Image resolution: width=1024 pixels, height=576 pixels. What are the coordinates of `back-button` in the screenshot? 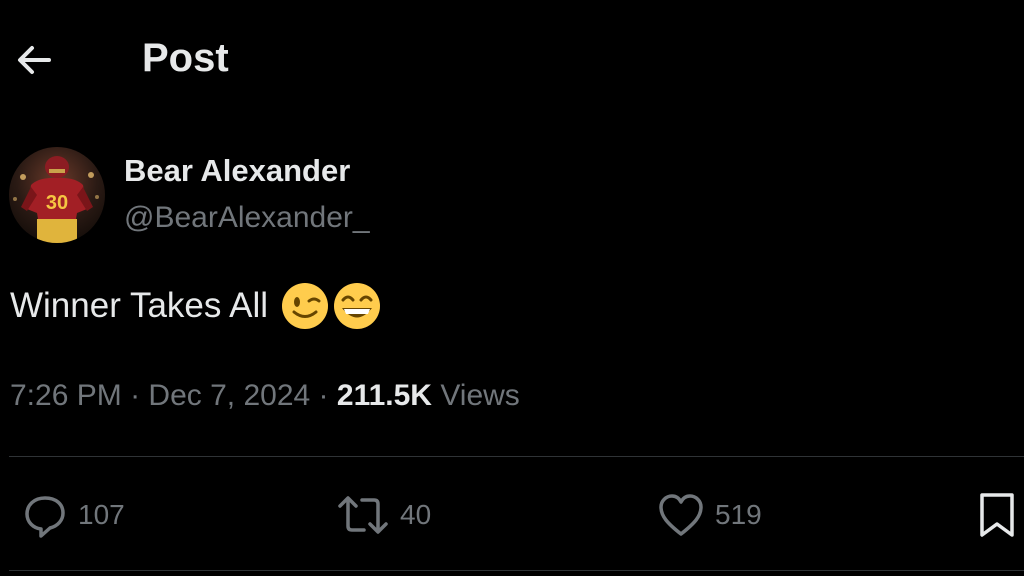 It's located at (34, 60).